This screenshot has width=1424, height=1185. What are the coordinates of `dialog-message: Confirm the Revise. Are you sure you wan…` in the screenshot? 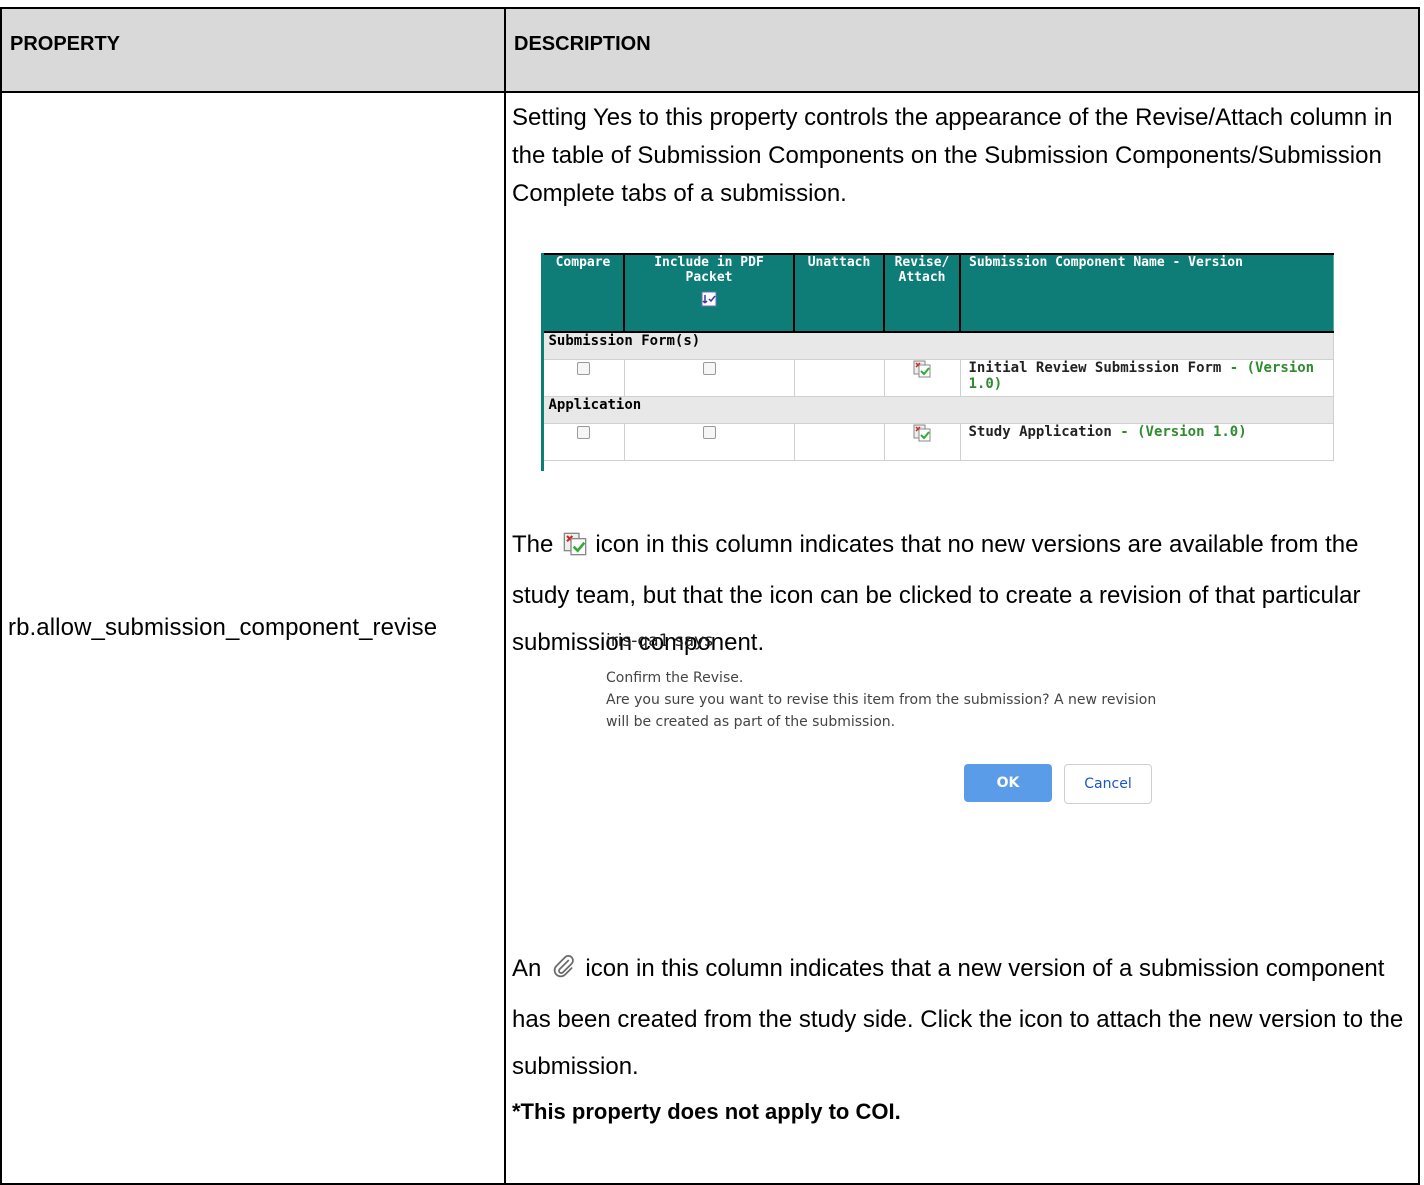 It's located at (886, 700).